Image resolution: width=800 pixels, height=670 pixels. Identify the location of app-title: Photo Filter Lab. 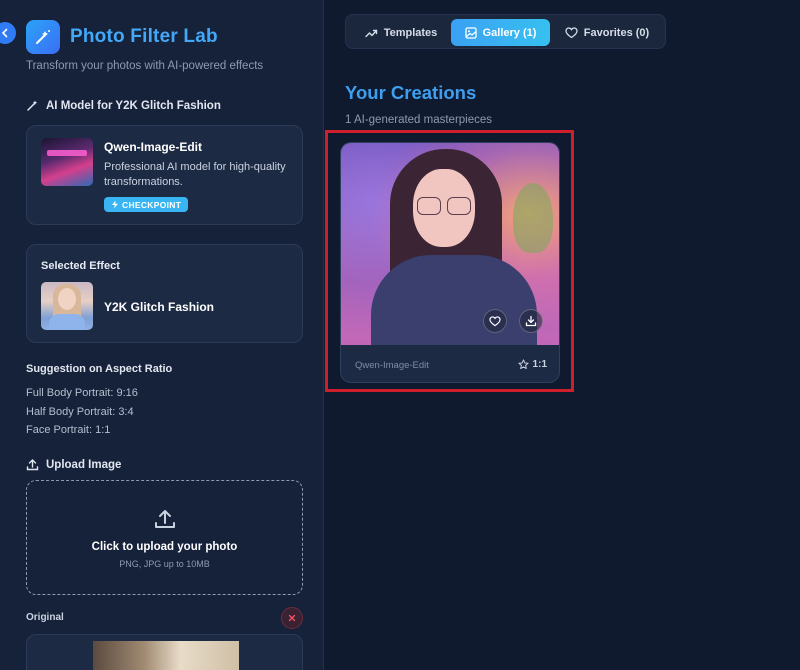
(144, 36).